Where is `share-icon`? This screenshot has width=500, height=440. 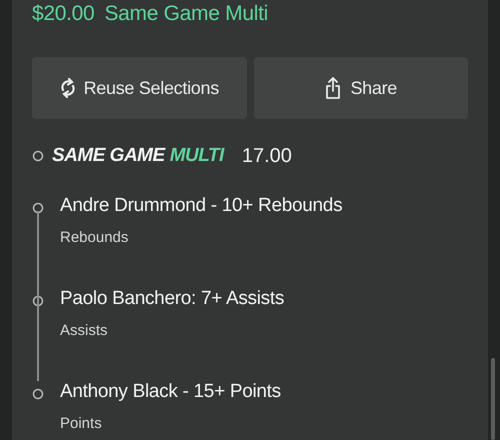
share-icon is located at coordinates (333, 88).